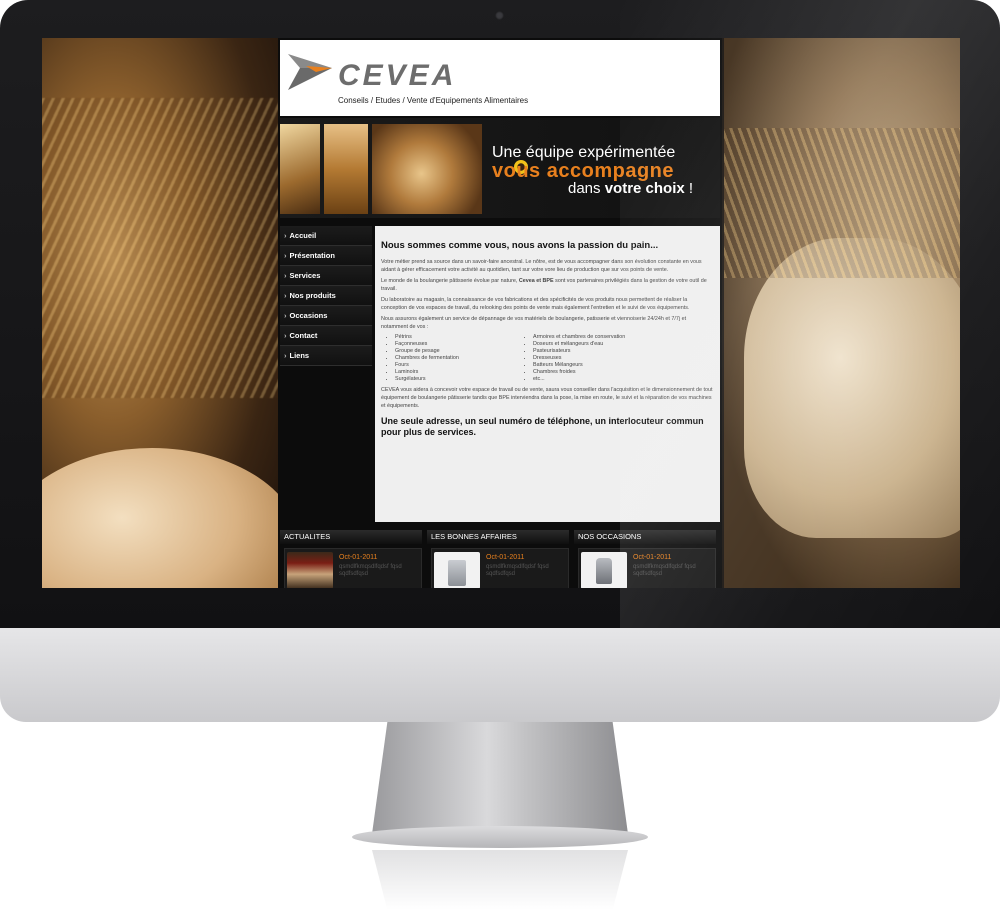 This screenshot has width=1000, height=918. Describe the element at coordinates (842, 313) in the screenshot. I see `flour-sack-background-image` at that location.